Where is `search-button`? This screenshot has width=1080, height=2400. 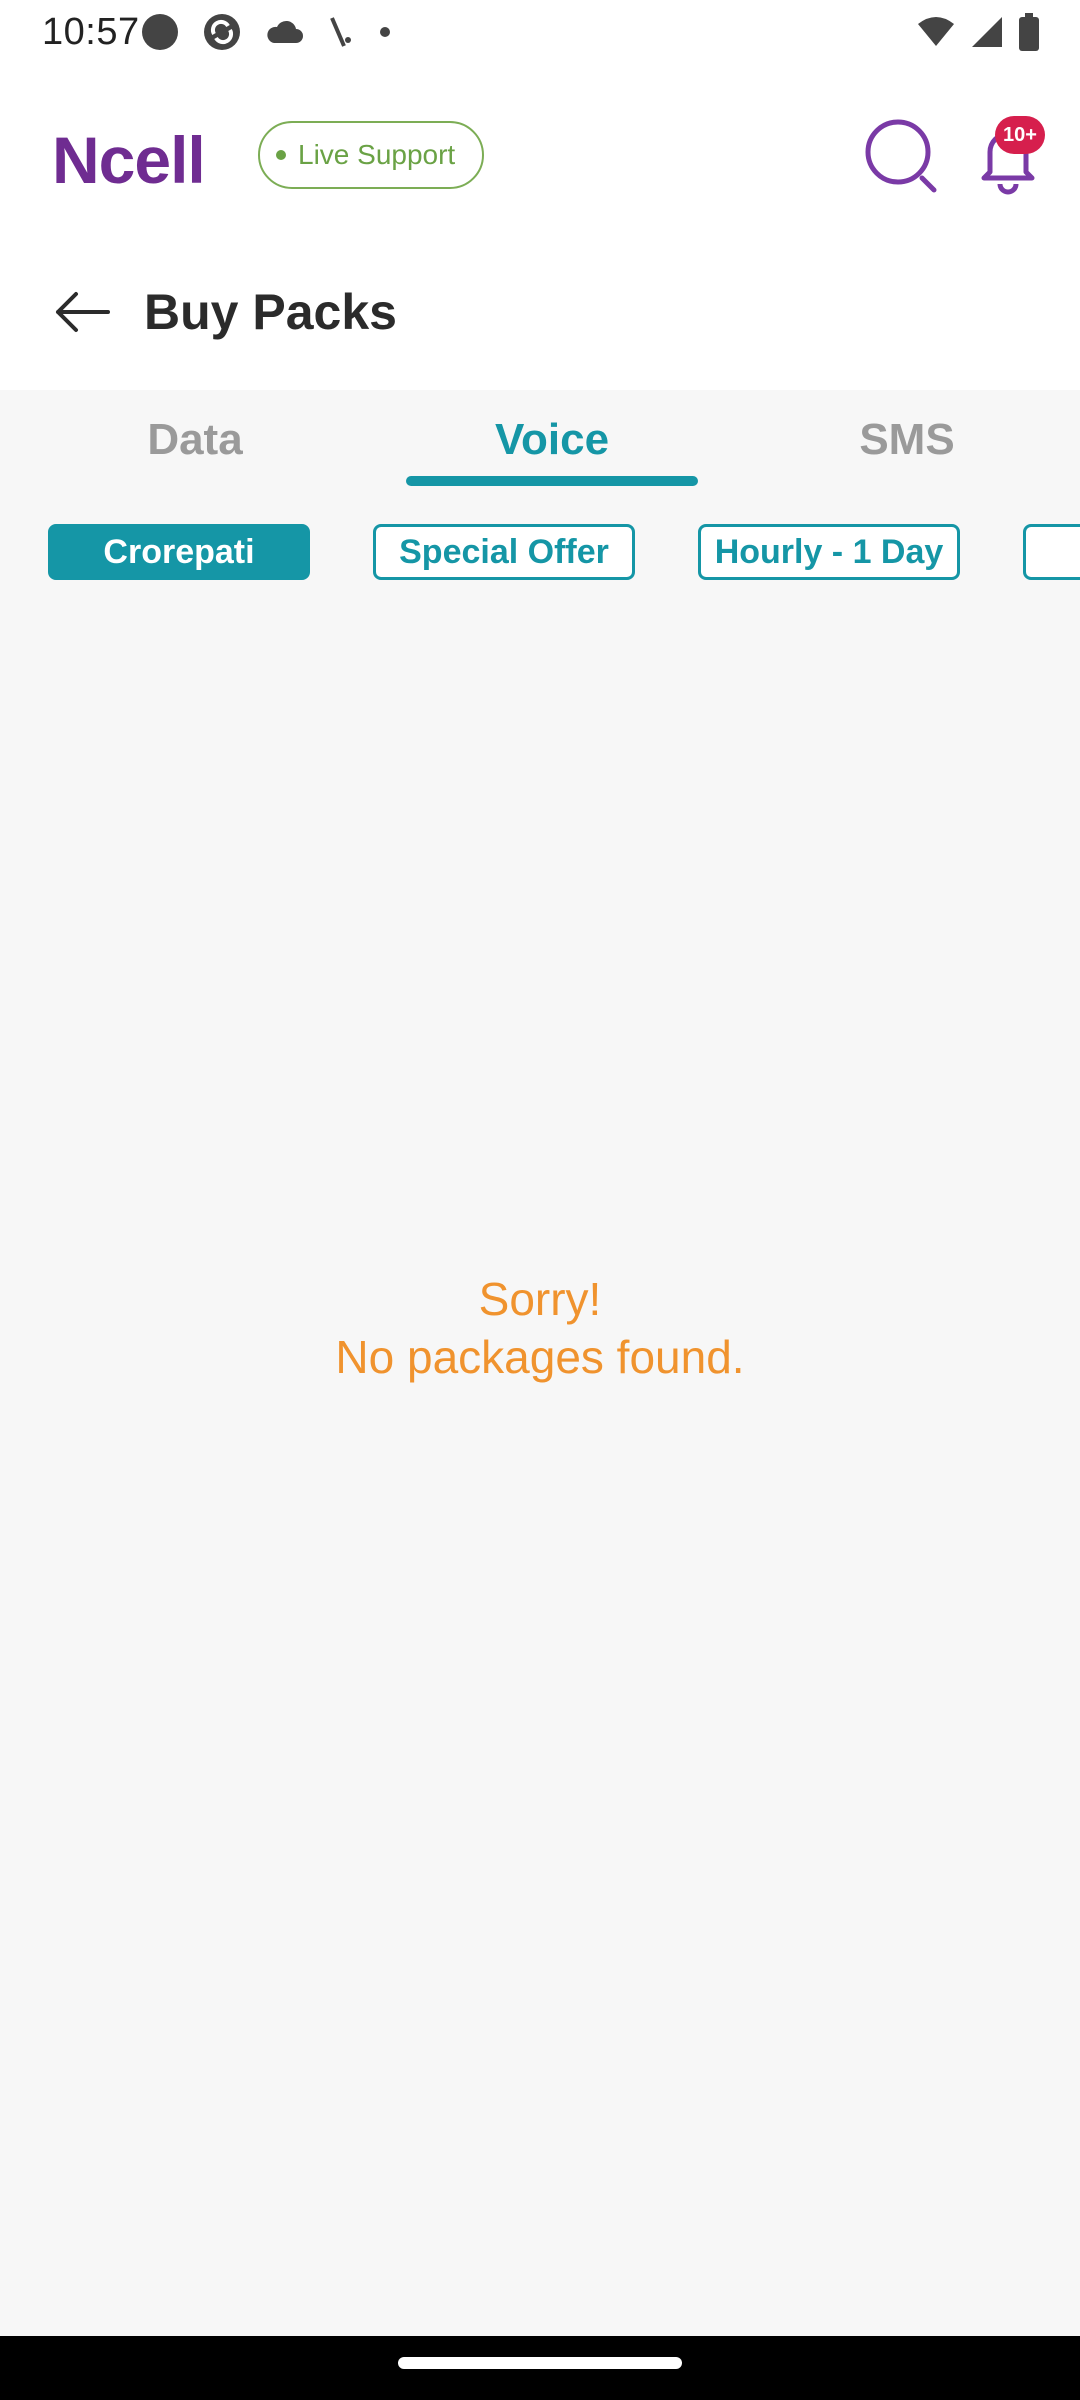 search-button is located at coordinates (902, 156).